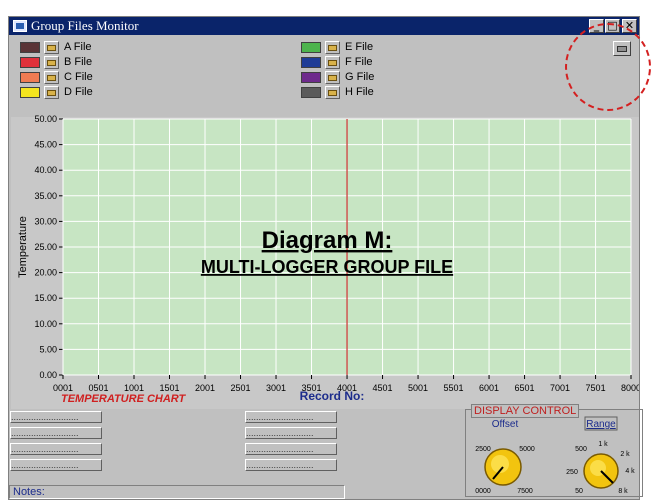 The height and width of the screenshot is (502, 660). What do you see at coordinates (483, 449) in the screenshot?
I see `offset-scale-2500: 2500` at bounding box center [483, 449].